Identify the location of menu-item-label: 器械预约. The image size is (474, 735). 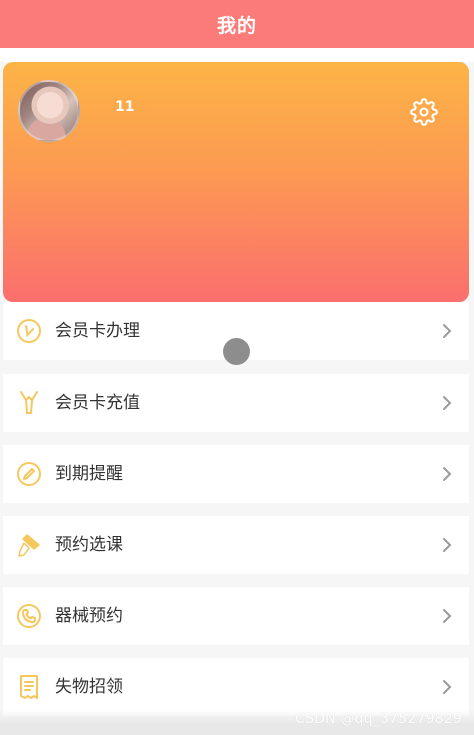
(89, 616).